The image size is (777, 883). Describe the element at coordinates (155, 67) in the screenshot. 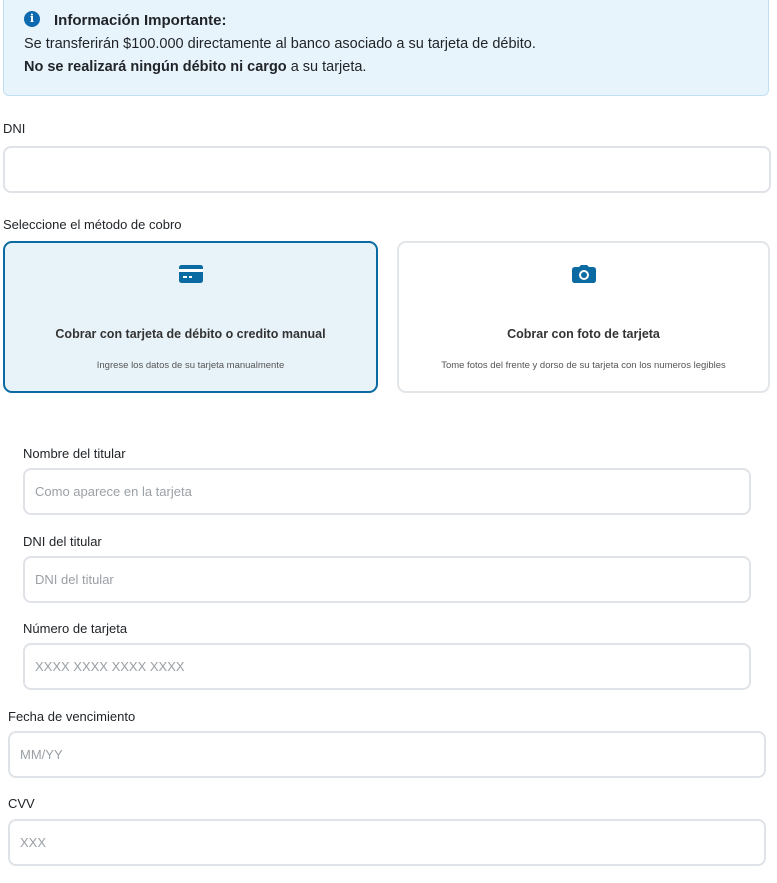

I see `alert-note-bold: No se realizará ningún débito ni cargo` at that location.